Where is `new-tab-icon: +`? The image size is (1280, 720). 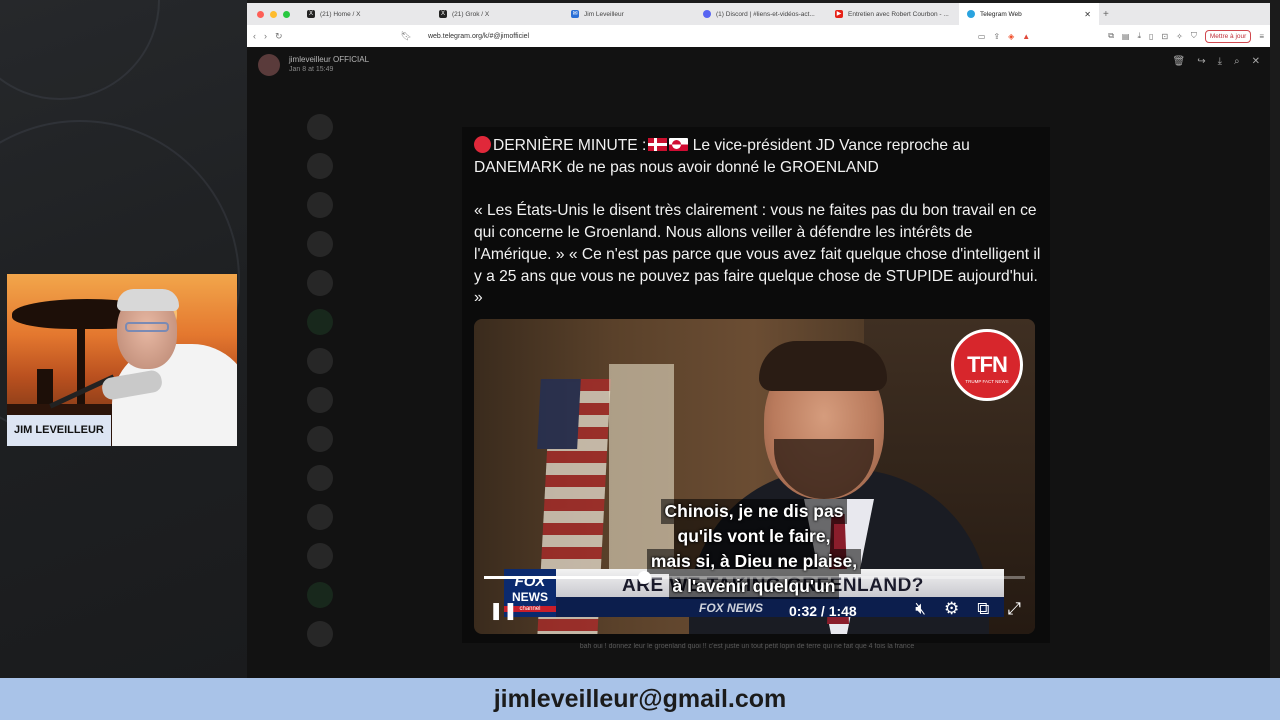
new-tab-icon: + is located at coordinates (1104, 14).